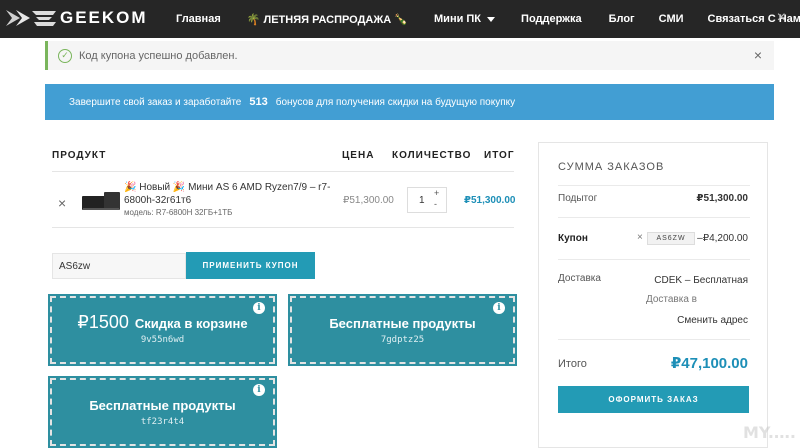 The height and width of the screenshot is (448, 800). What do you see at coordinates (155, 102) in the screenshot?
I see `banner-prefix: Завершите свой заказ и заработайте` at bounding box center [155, 102].